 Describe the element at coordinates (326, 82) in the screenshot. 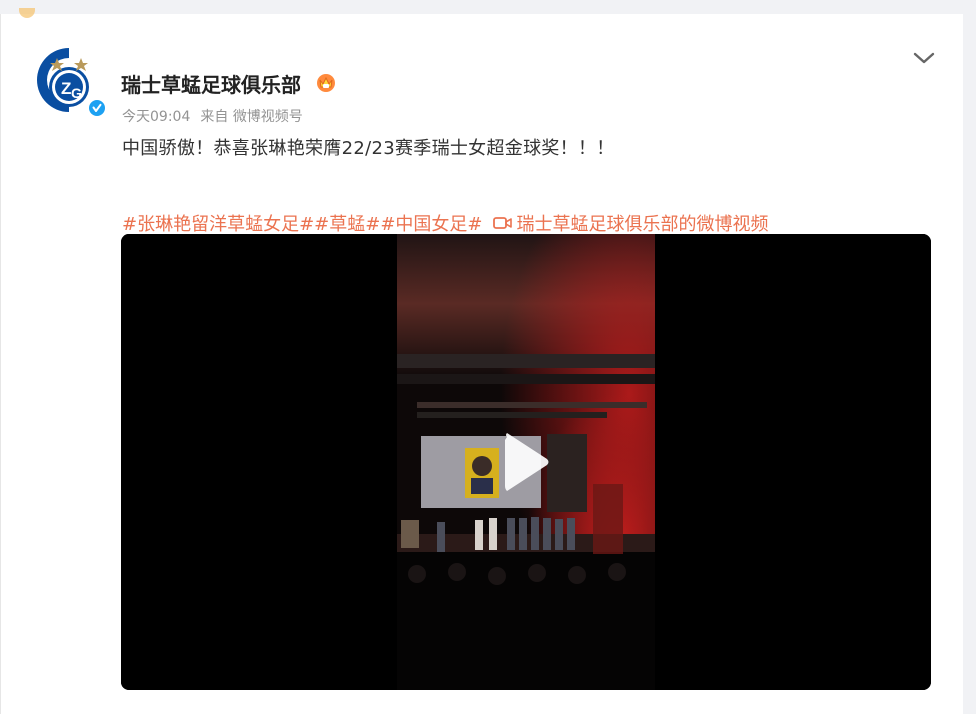

I see `crown-icon` at that location.